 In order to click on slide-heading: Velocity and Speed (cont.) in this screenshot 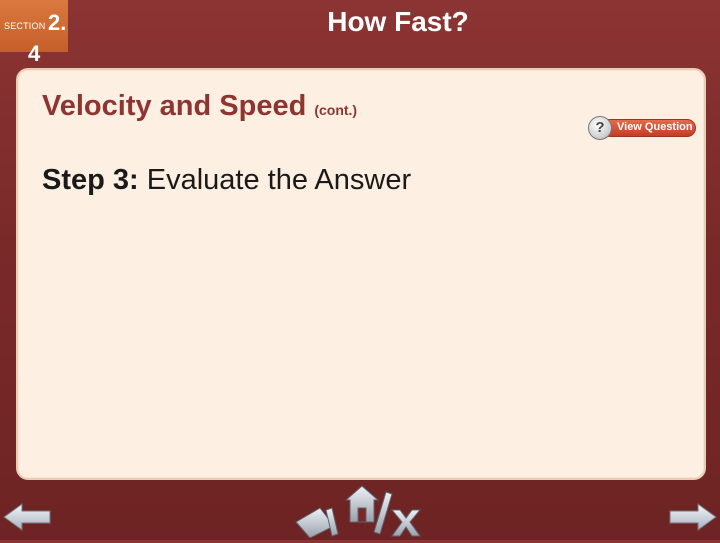, I will do `click(199, 106)`.